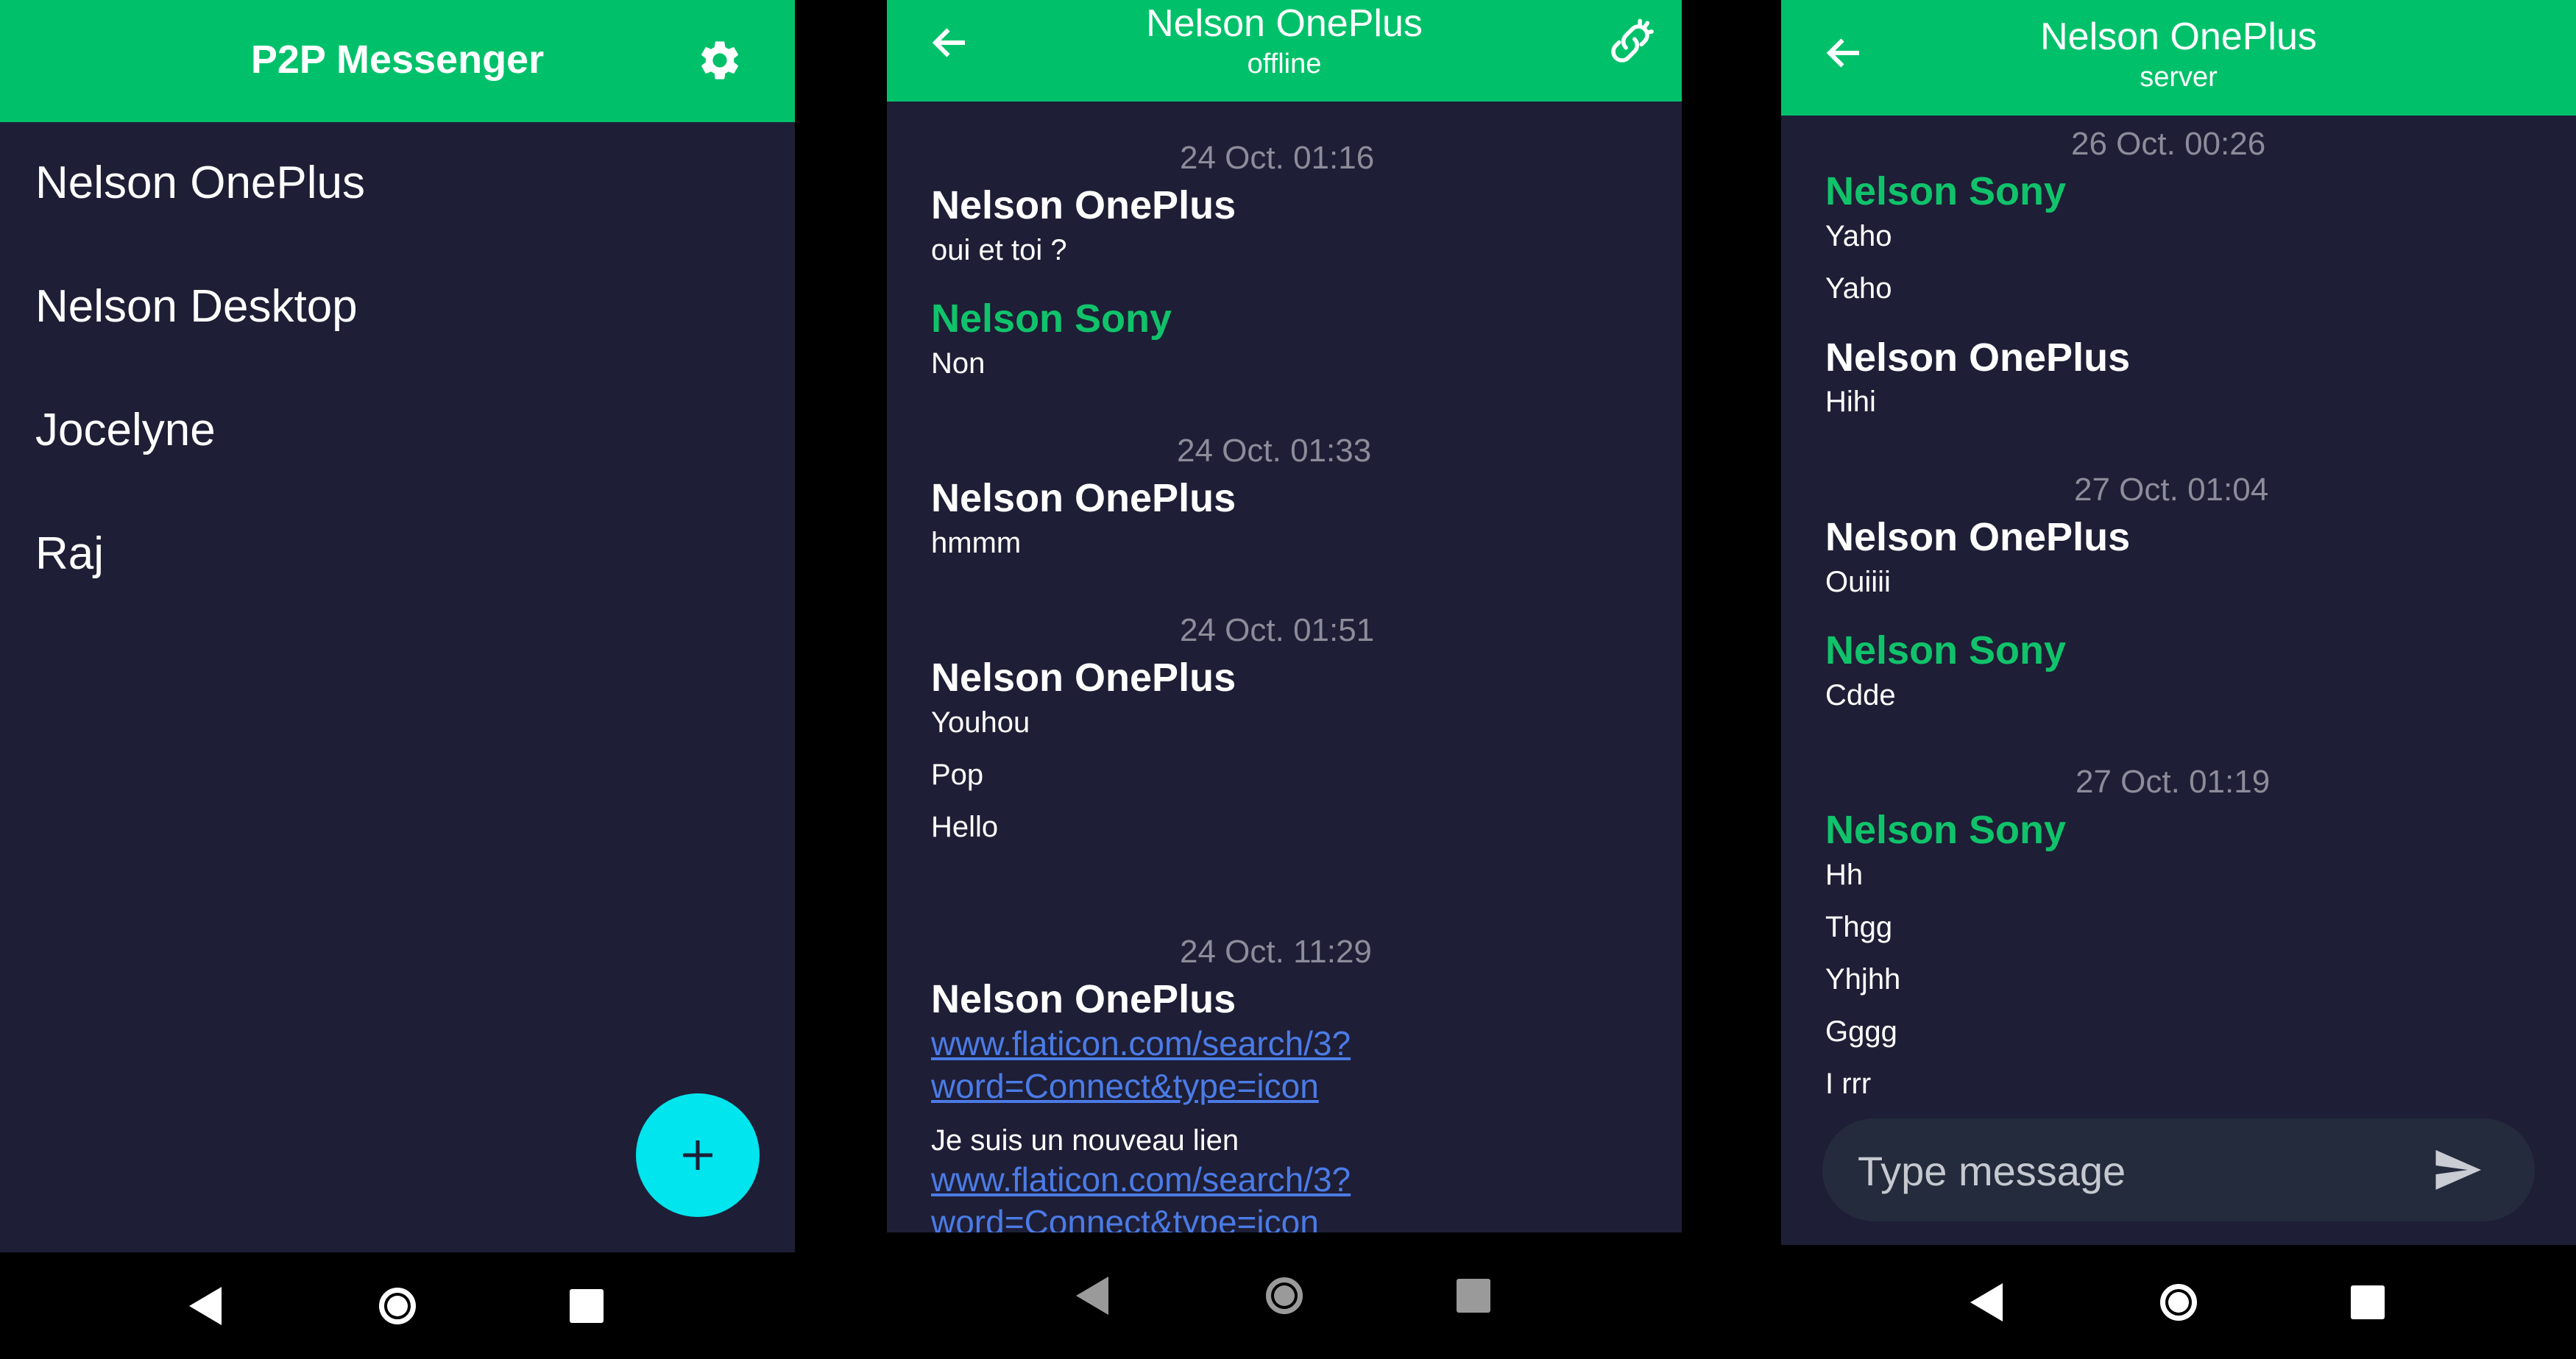 This screenshot has width=2576, height=1359. I want to click on message-timestamp: 27 Oct. 01:19, so click(2173, 782).